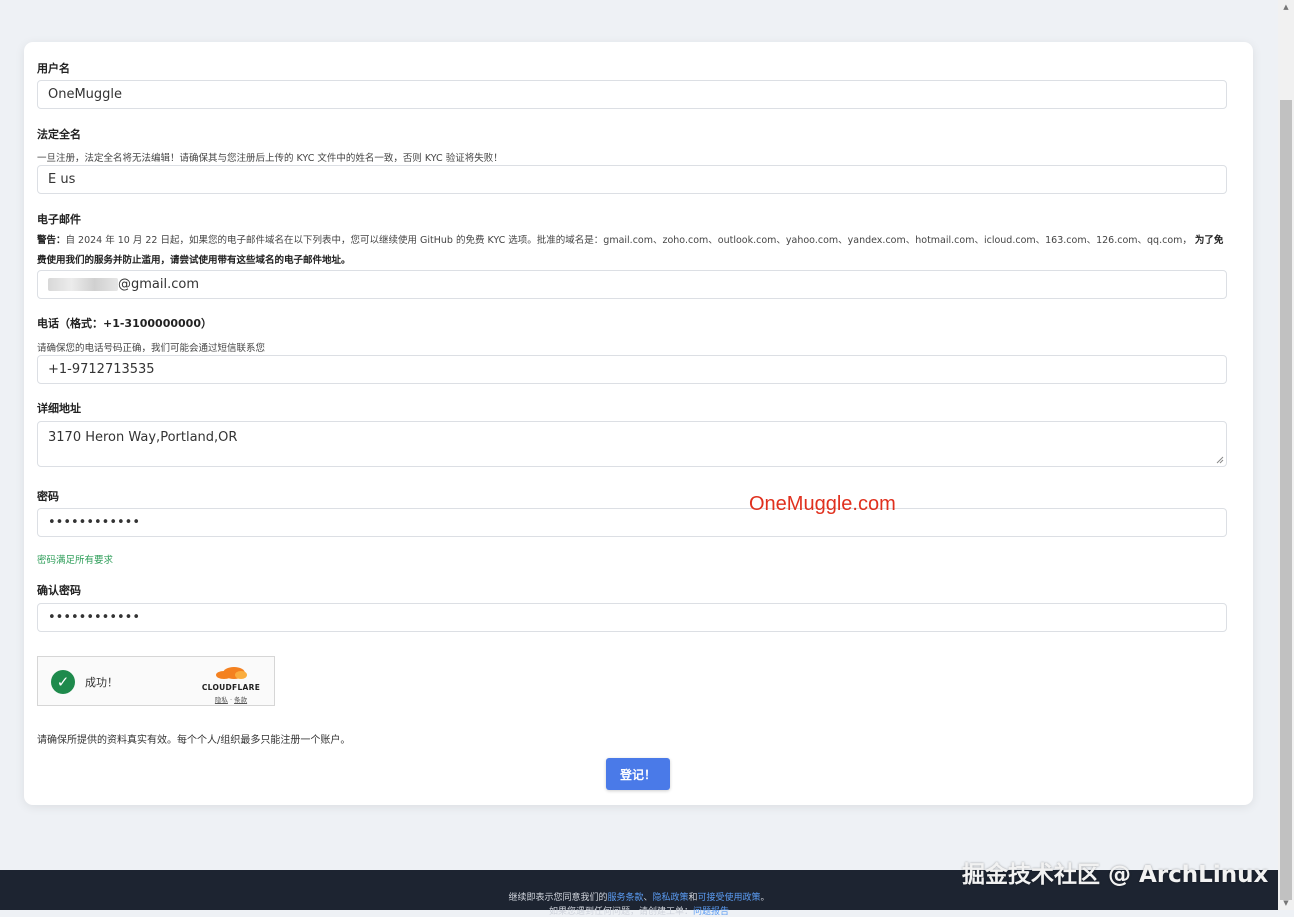  I want to click on address-textarea: 3170 Heron Way,Portland,OR, so click(632, 444).